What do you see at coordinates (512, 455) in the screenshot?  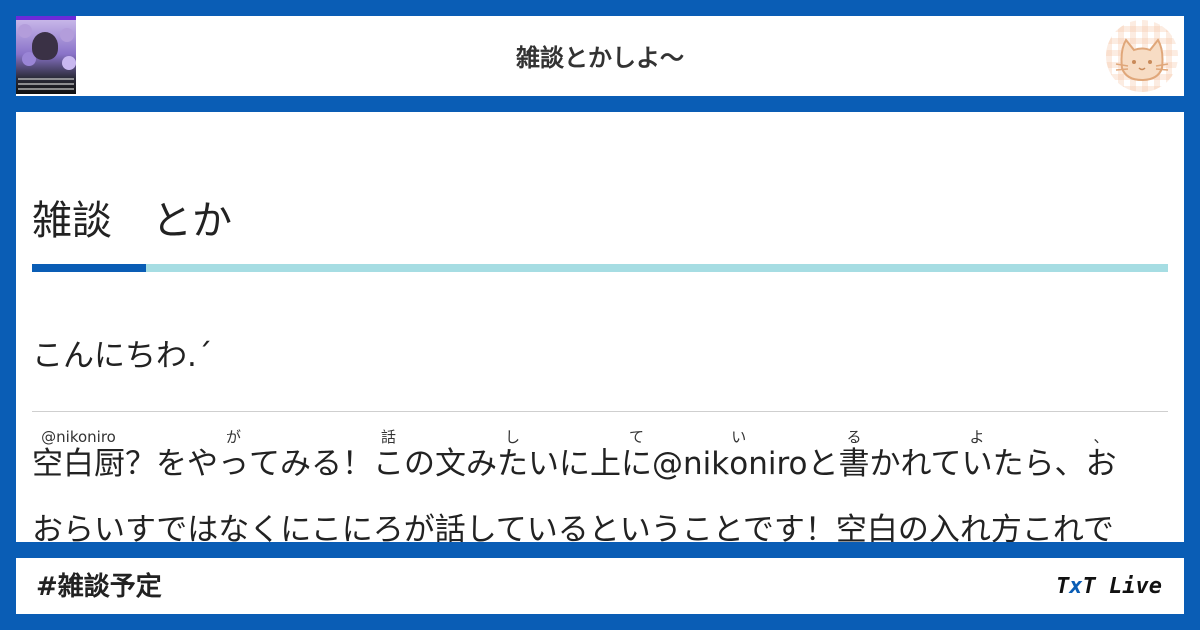 I see `body-segment: たし` at bounding box center [512, 455].